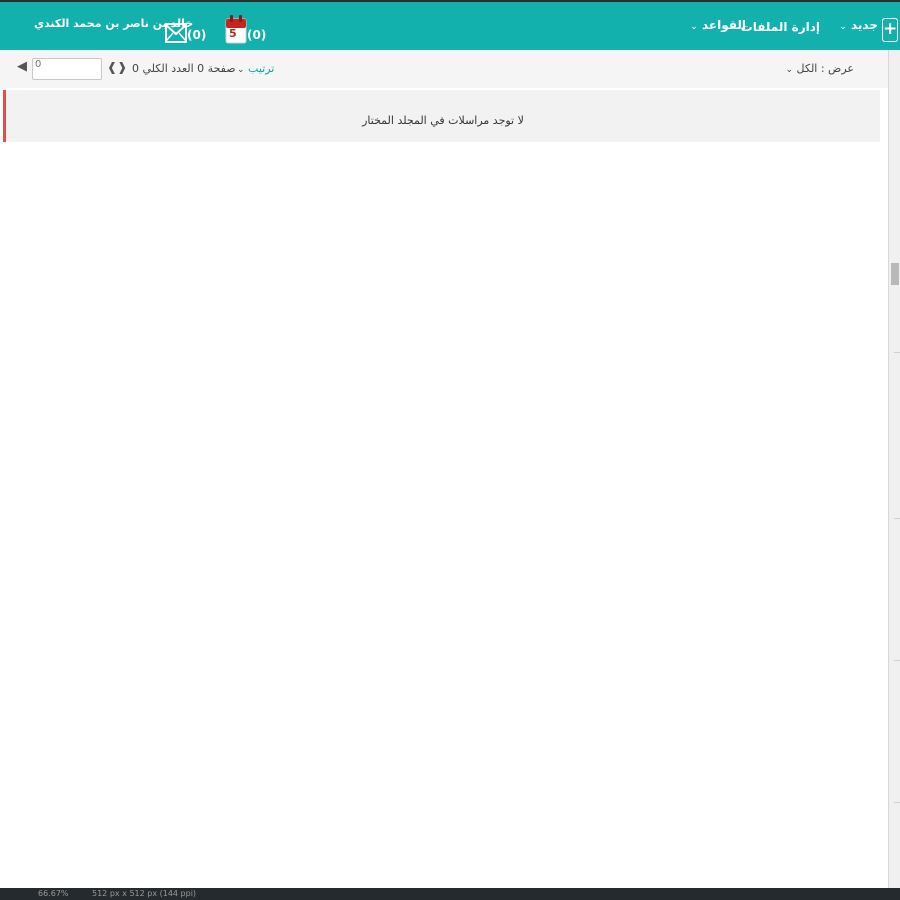  I want to click on file-management-label: إدارة الملفات, so click(780, 27).